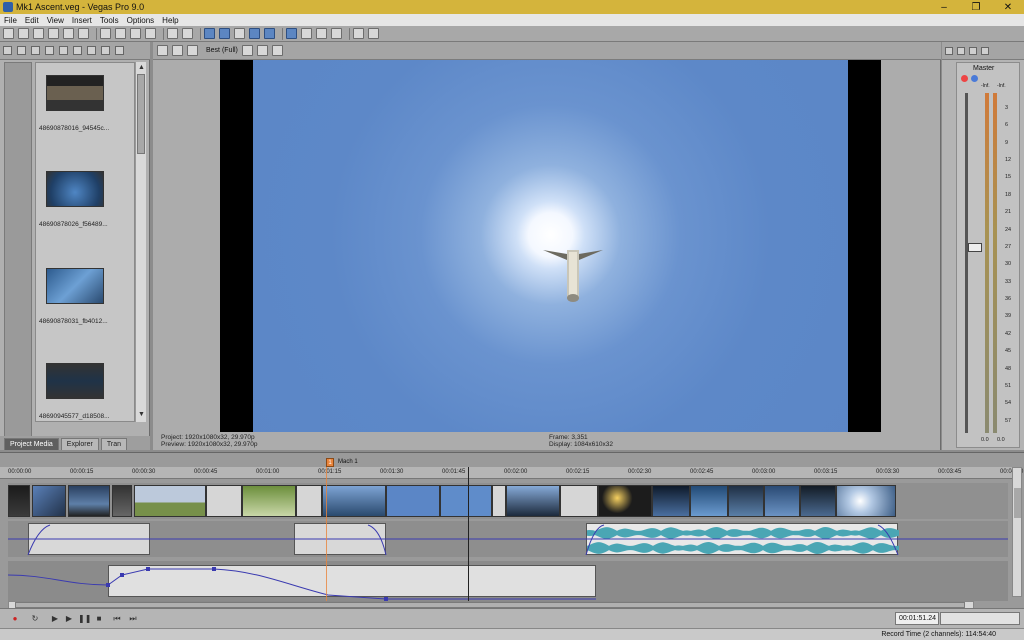 This screenshot has width=1024, height=640. What do you see at coordinates (277, 50) in the screenshot?
I see `save-snapshot-icon` at bounding box center [277, 50].